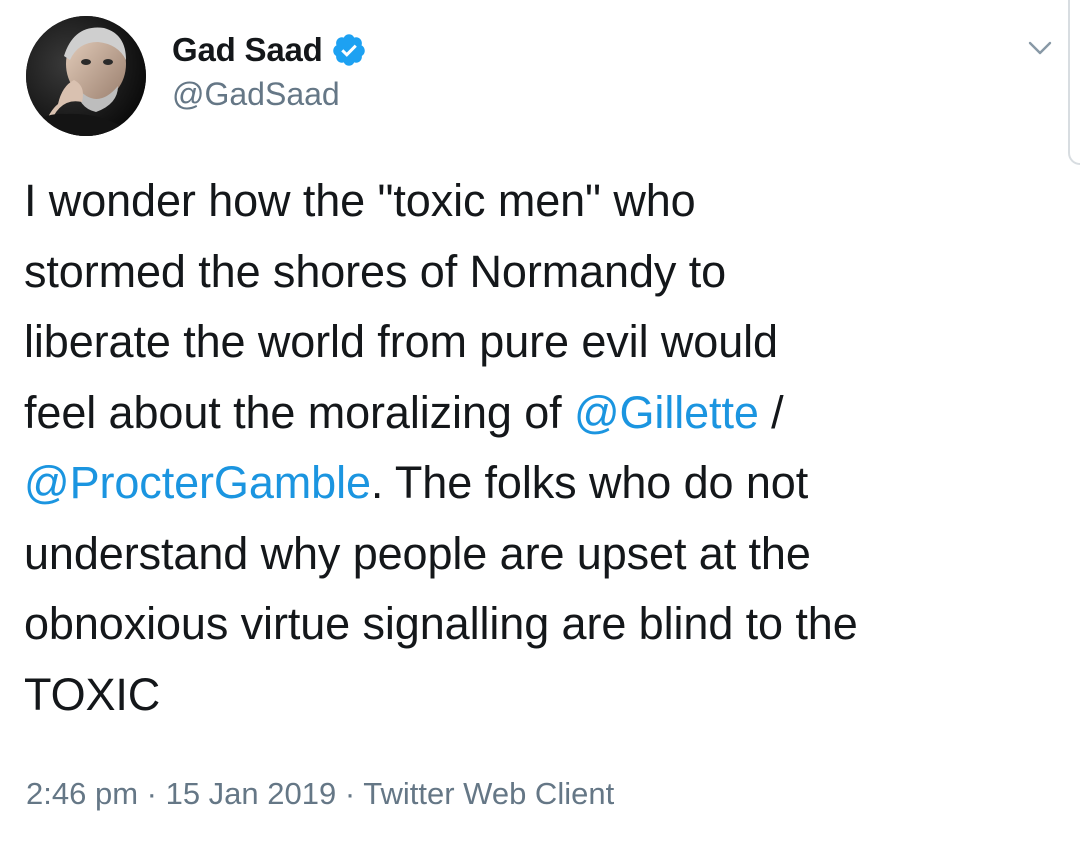 The width and height of the screenshot is (1080, 858). Describe the element at coordinates (589, 482) in the screenshot. I see `tweet-text-segment: . The folks who do not` at that location.